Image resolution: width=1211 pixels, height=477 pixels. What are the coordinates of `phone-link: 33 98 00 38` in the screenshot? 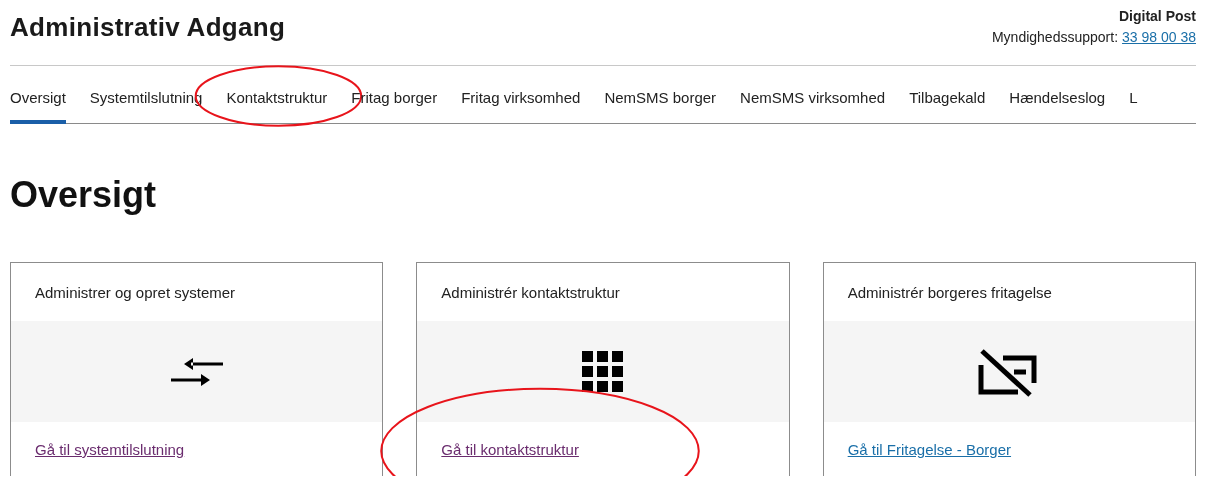 It's located at (1159, 37).